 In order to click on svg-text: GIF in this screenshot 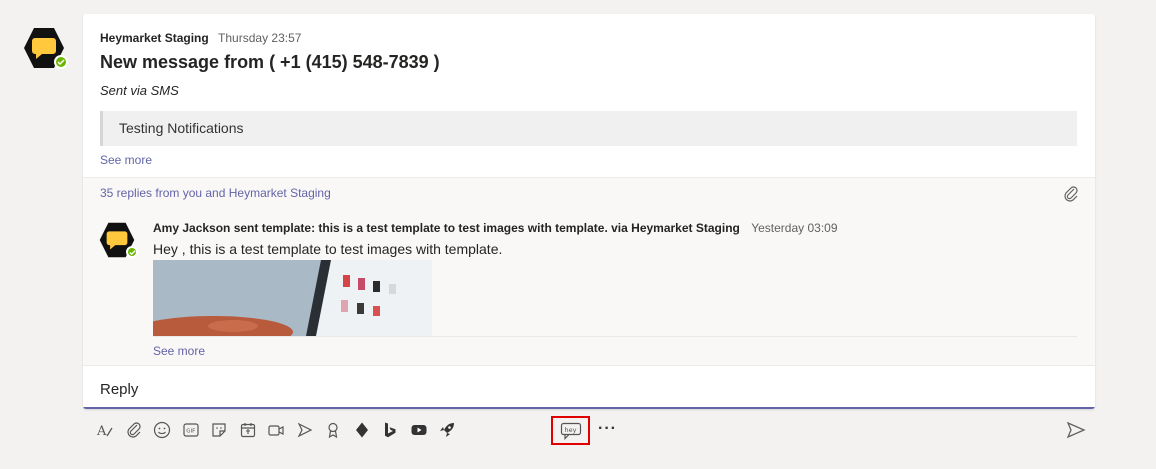, I will do `click(190, 432)`.